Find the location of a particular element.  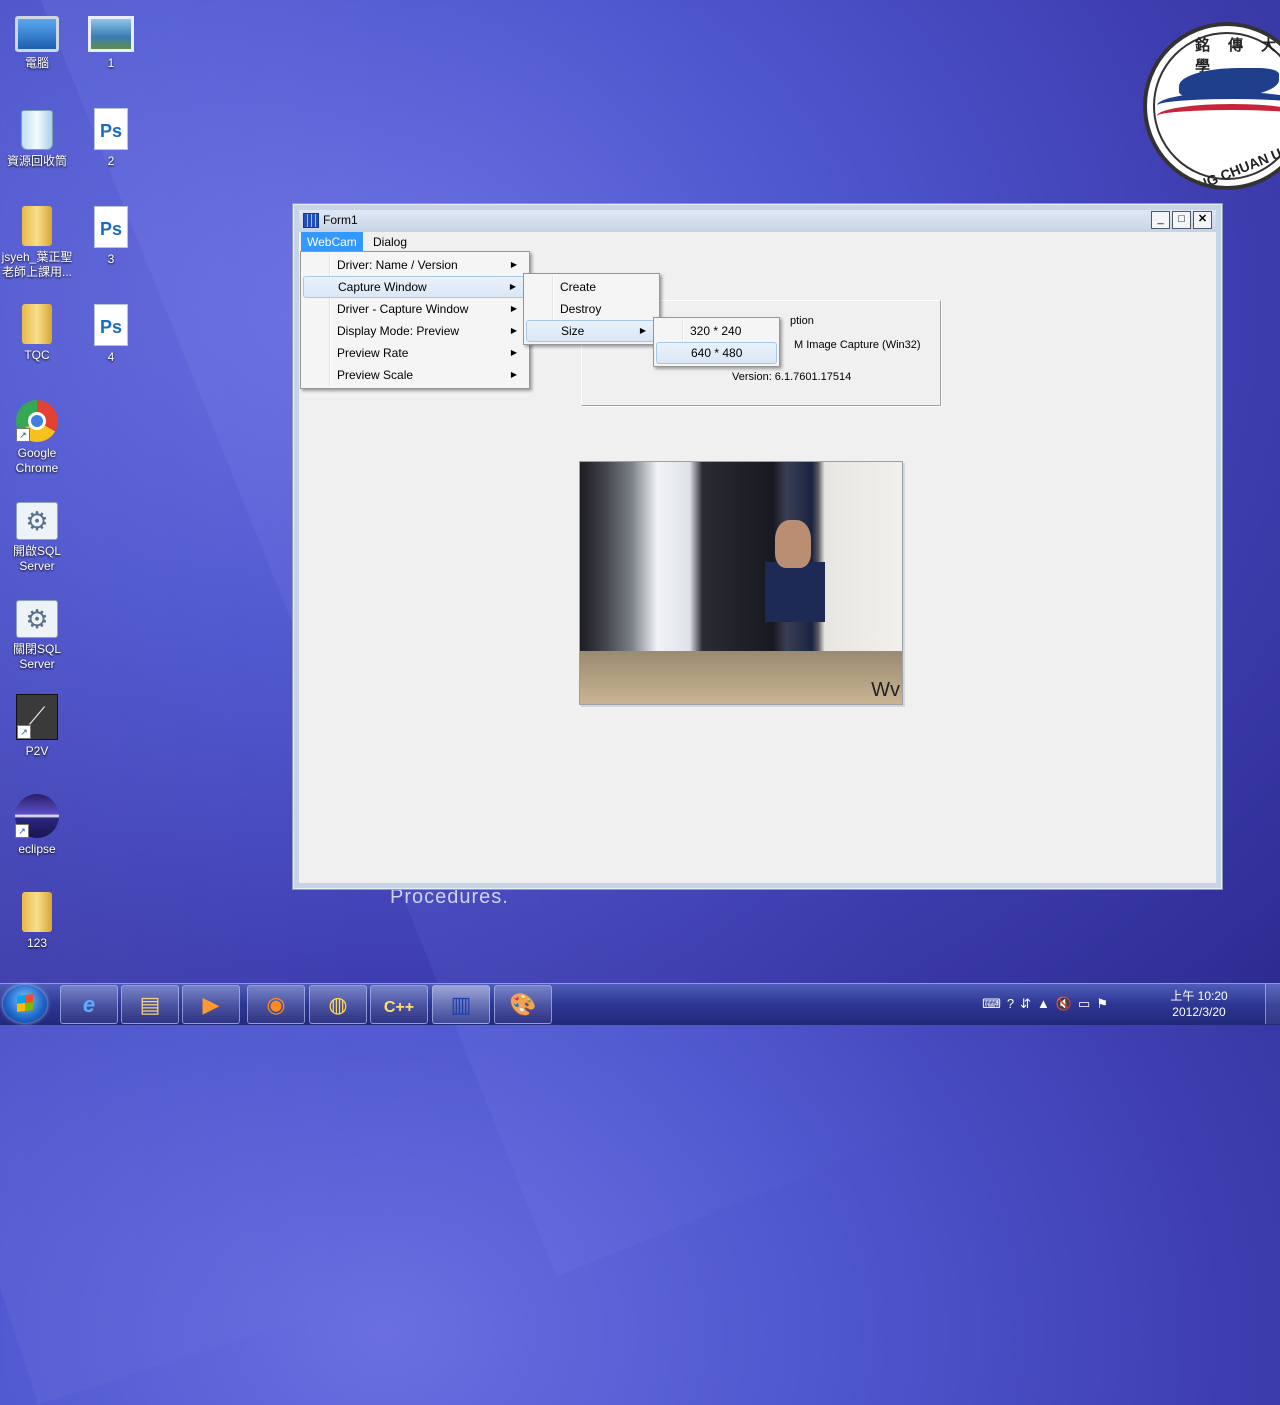

desktop-icon-1: 1 is located at coordinates (111, 40).